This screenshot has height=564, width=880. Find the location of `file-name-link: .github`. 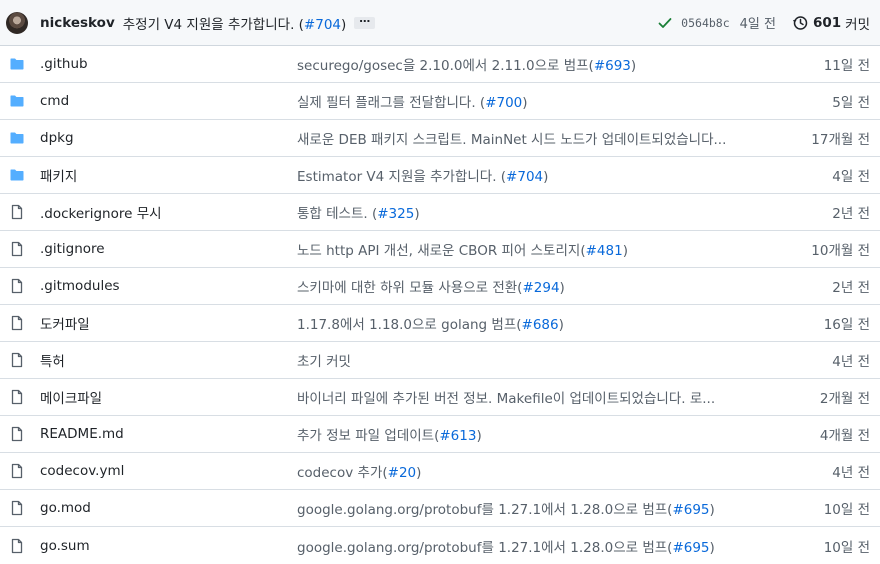

file-name-link: .github is located at coordinates (168, 64).